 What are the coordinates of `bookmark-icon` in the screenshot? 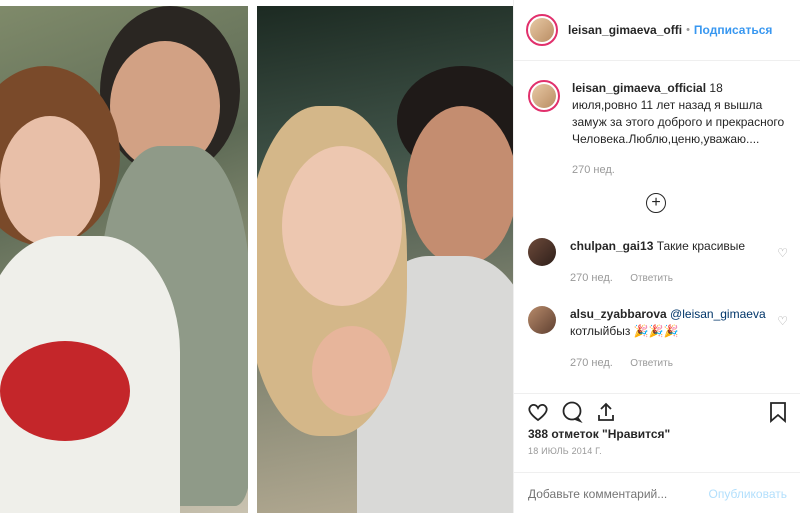 It's located at (778, 412).